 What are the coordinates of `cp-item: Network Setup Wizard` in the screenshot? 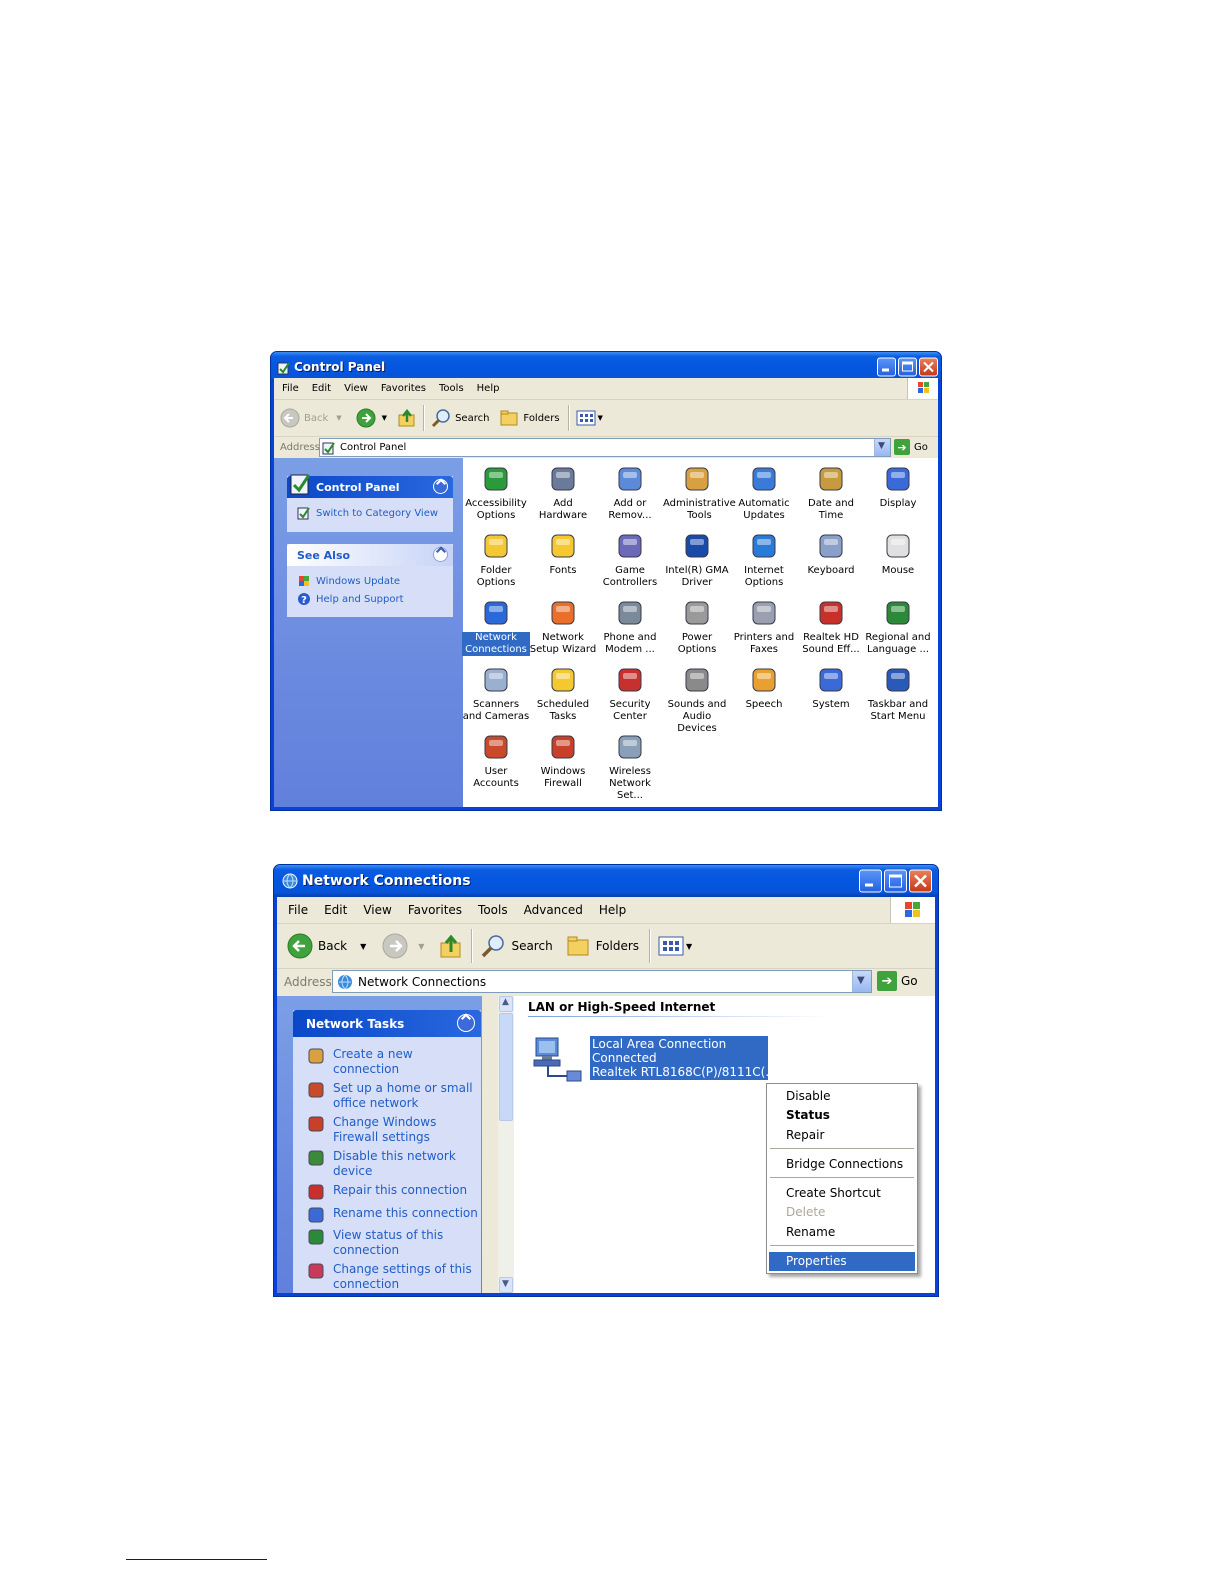 It's located at (563, 627).